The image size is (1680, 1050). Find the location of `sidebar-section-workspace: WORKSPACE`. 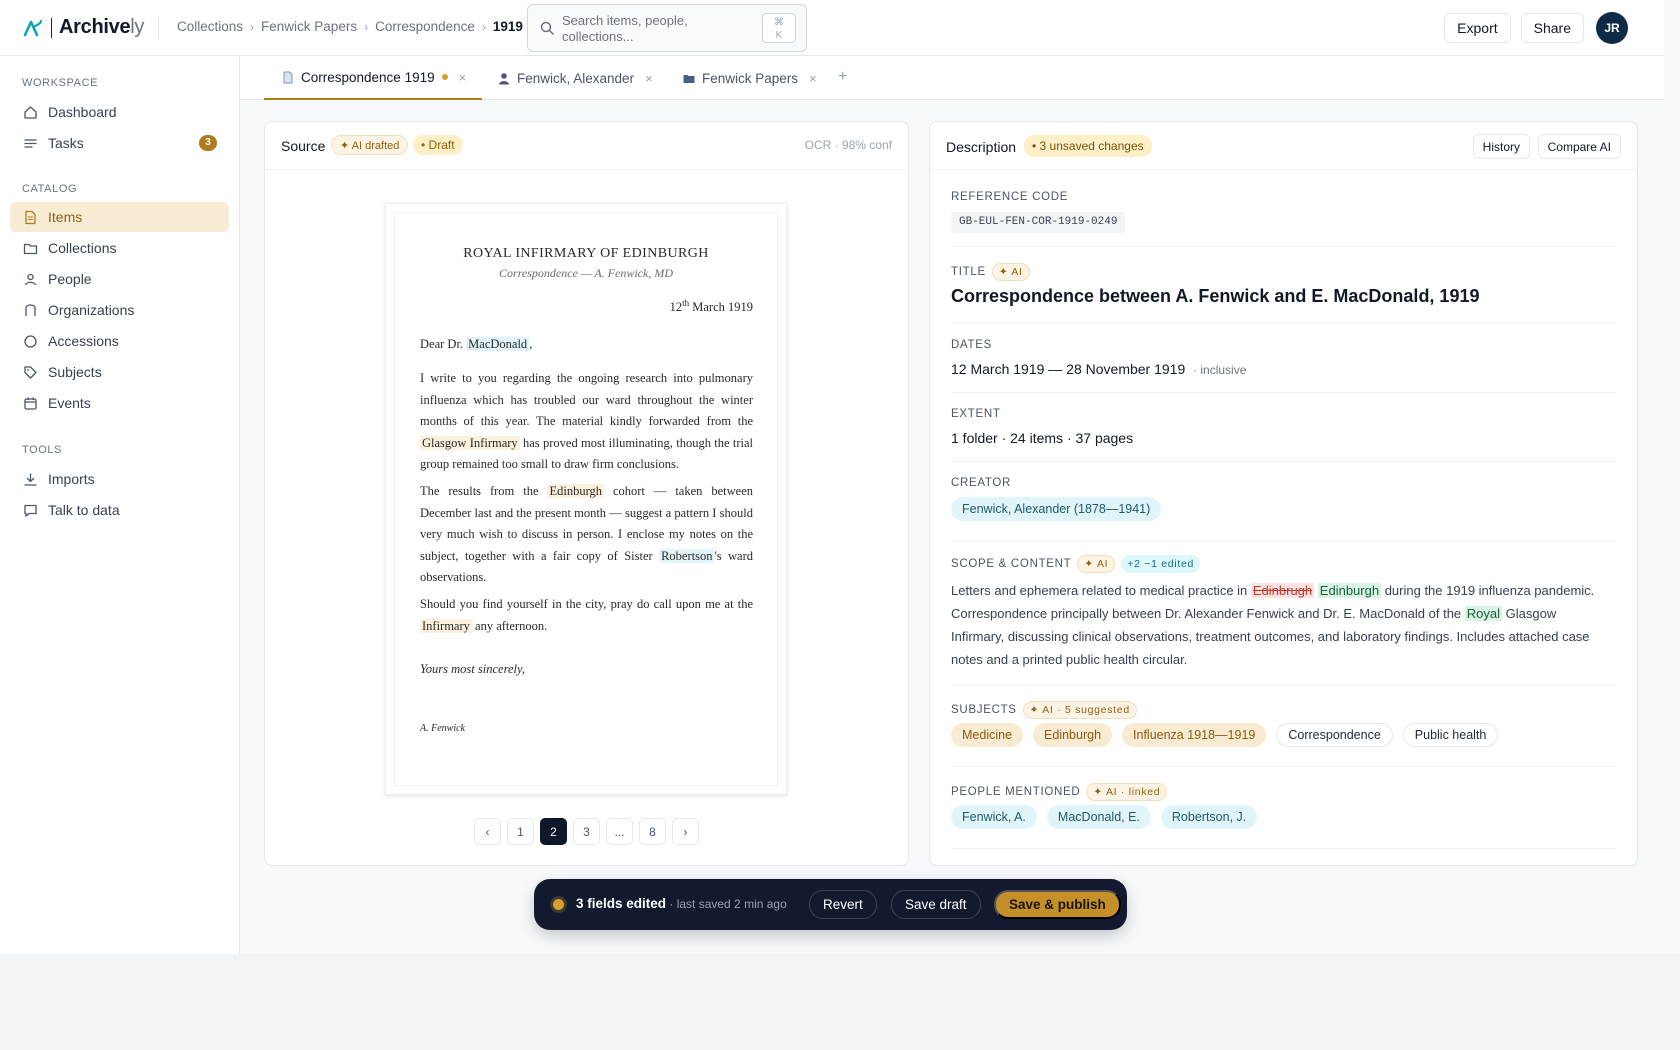

sidebar-section-workspace: WORKSPACE is located at coordinates (60, 83).